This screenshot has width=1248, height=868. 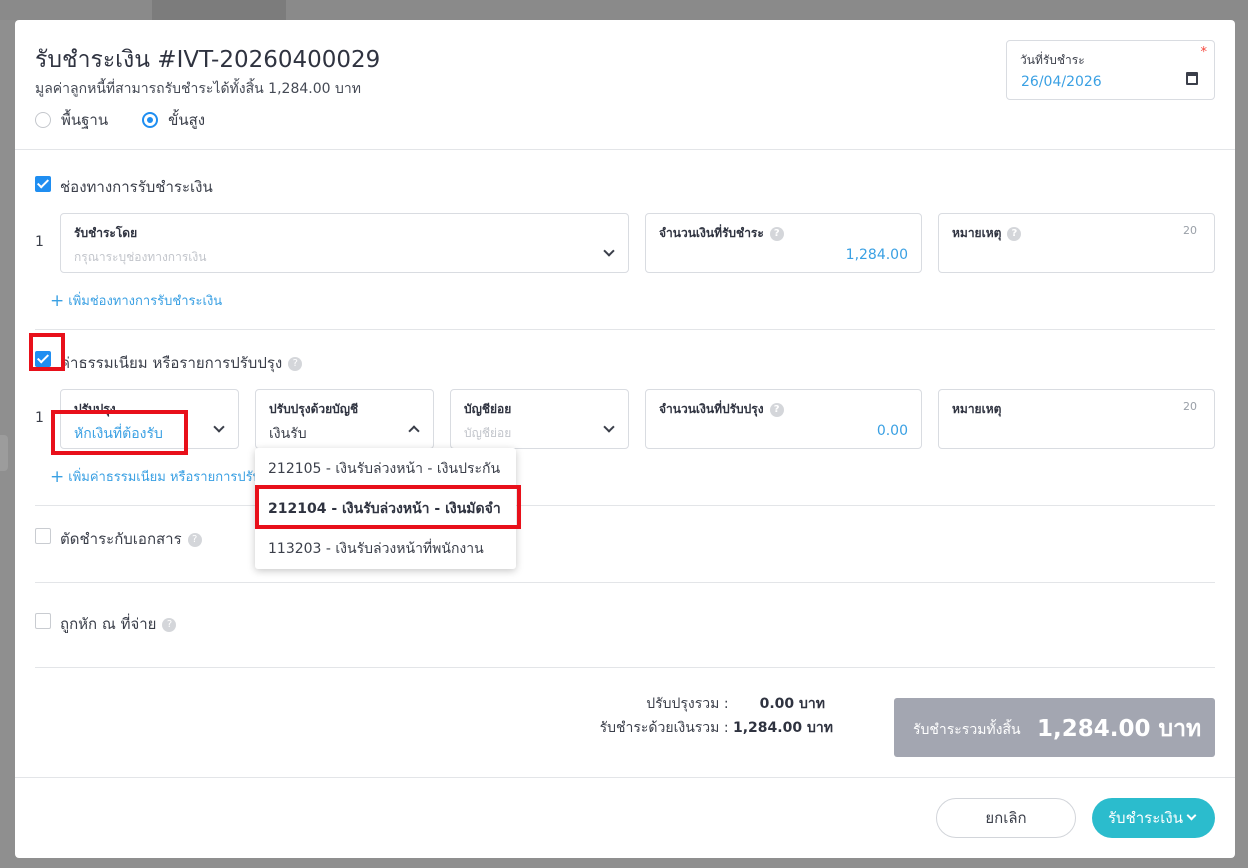 What do you see at coordinates (1119, 729) in the screenshot?
I see `grand-total-value: 1,284.00 บาท` at bounding box center [1119, 729].